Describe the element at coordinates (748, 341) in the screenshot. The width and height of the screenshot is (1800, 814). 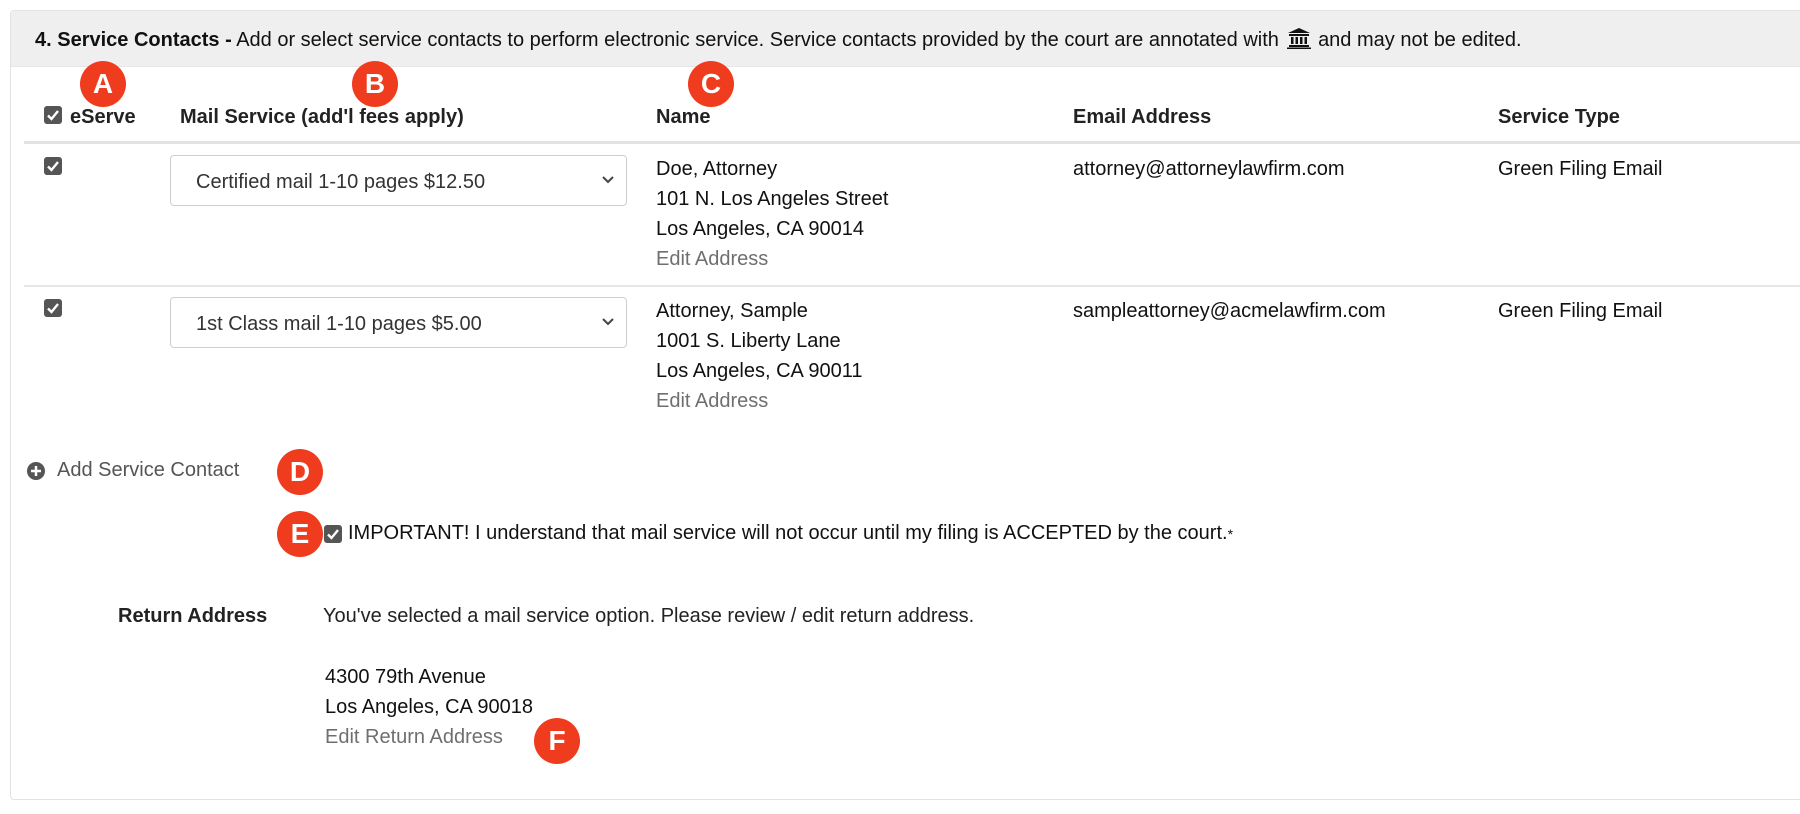
I see `contact-address-line1: 1001 S. Liberty Lane` at that location.